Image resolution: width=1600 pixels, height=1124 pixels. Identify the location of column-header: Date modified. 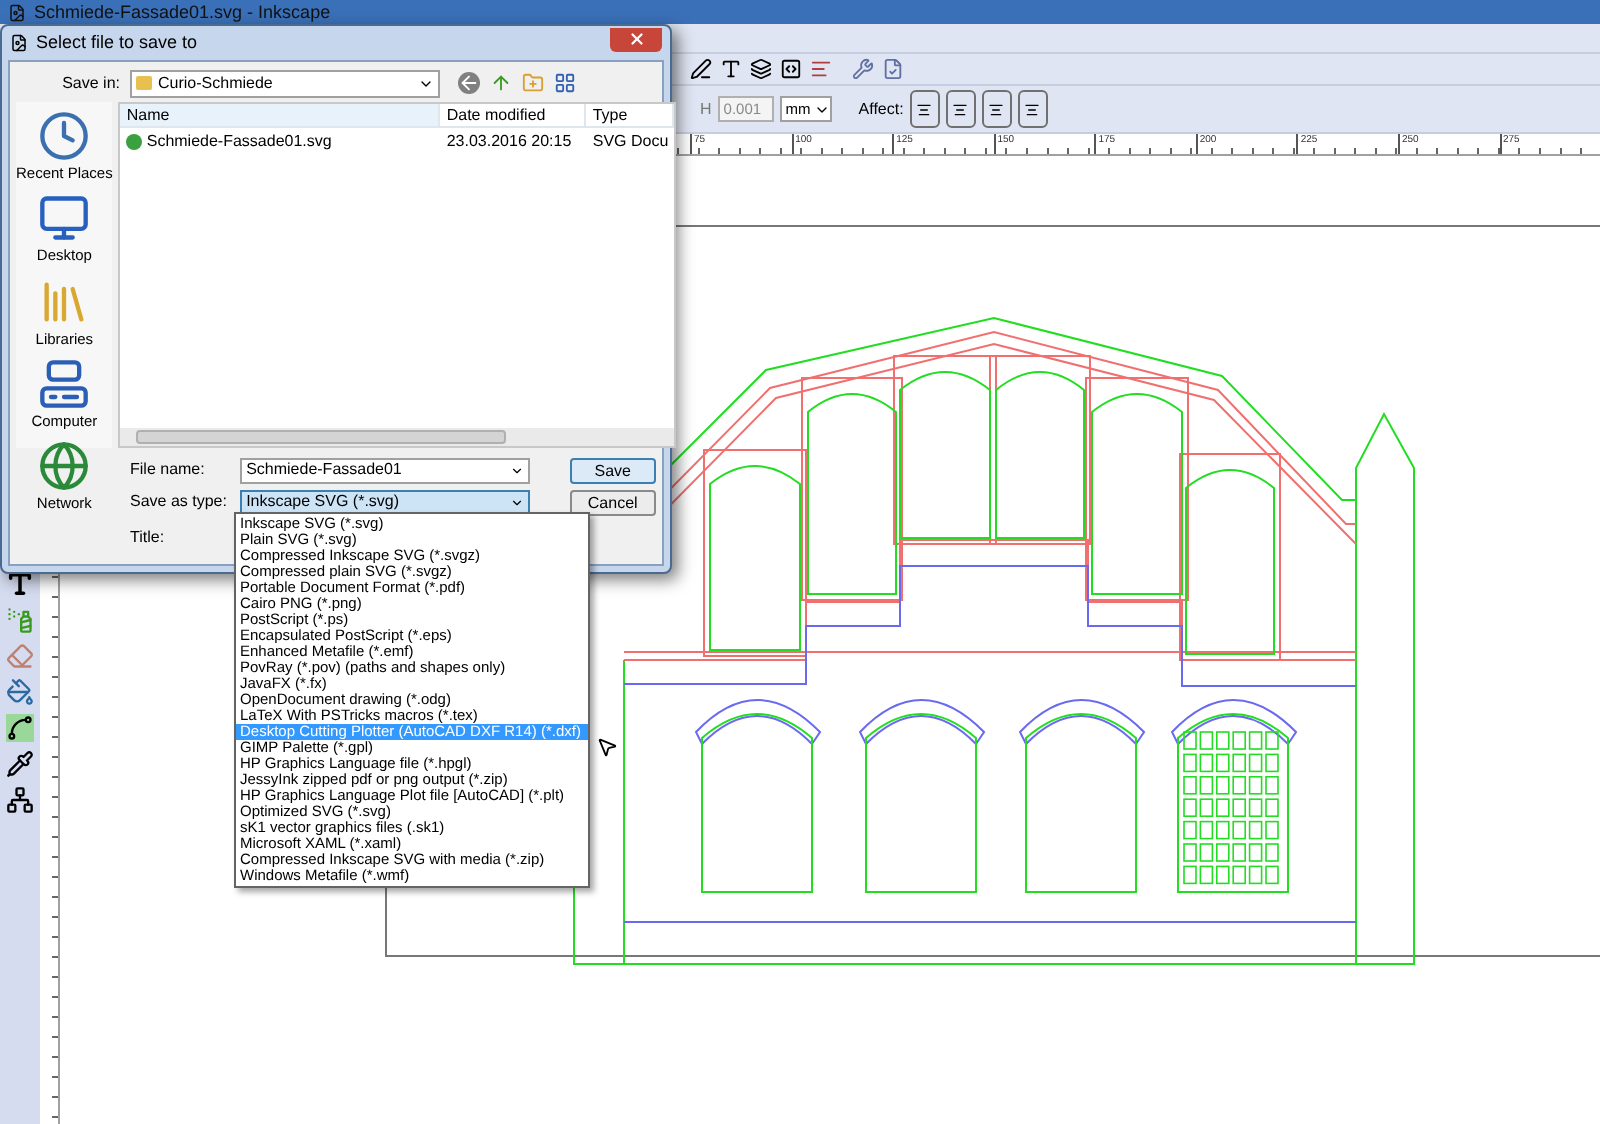
(513, 115).